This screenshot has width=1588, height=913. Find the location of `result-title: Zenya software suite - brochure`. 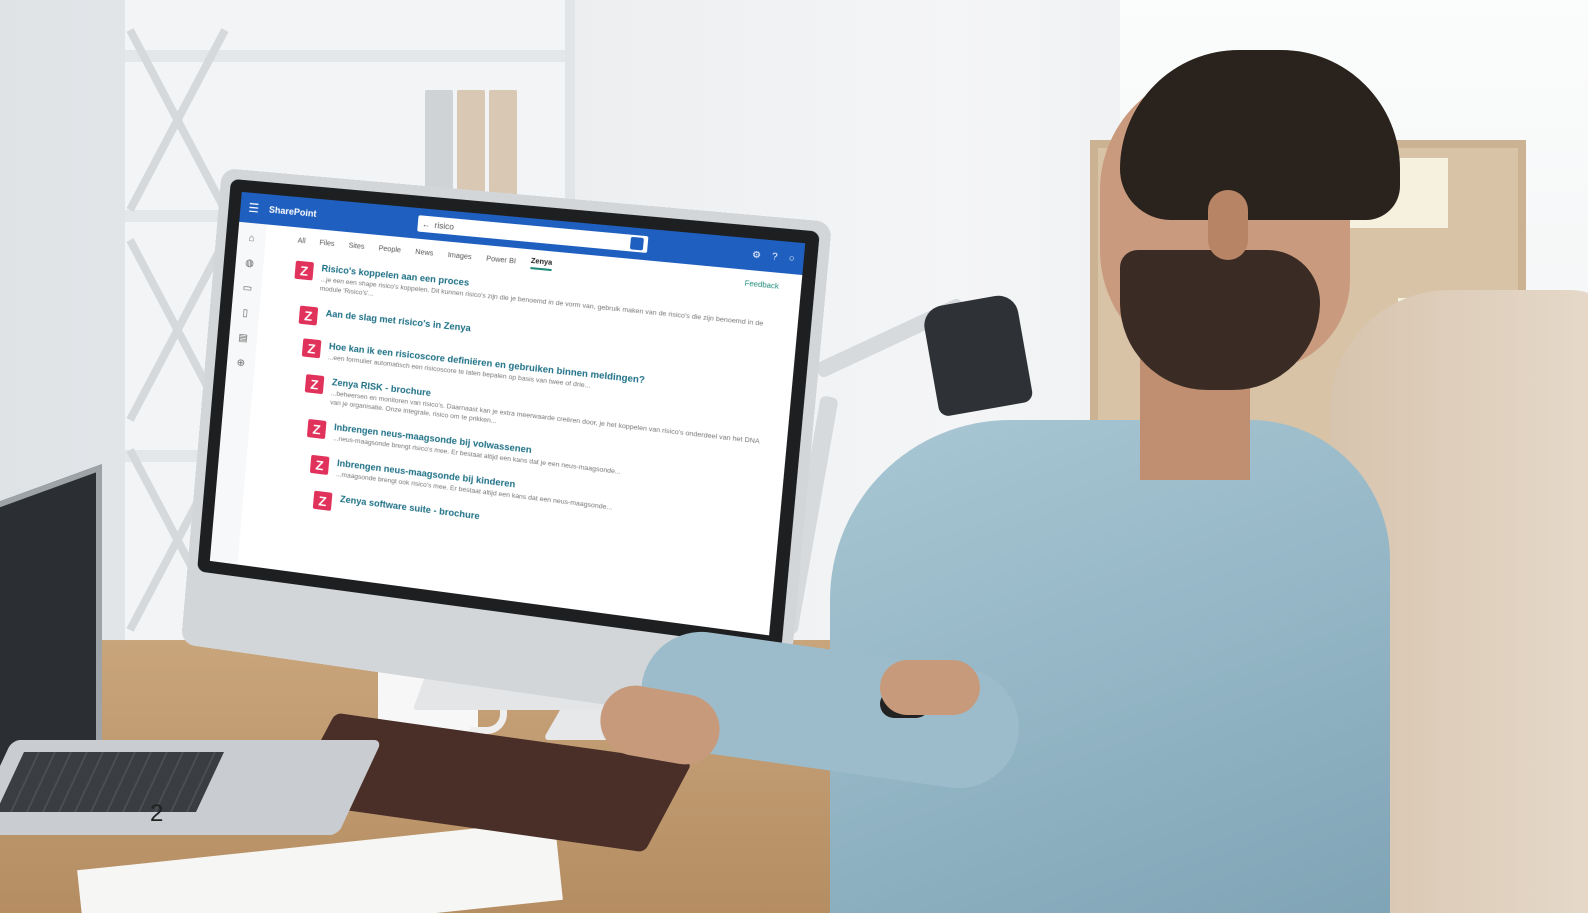

result-title: Zenya software suite - brochure is located at coordinates (410, 507).